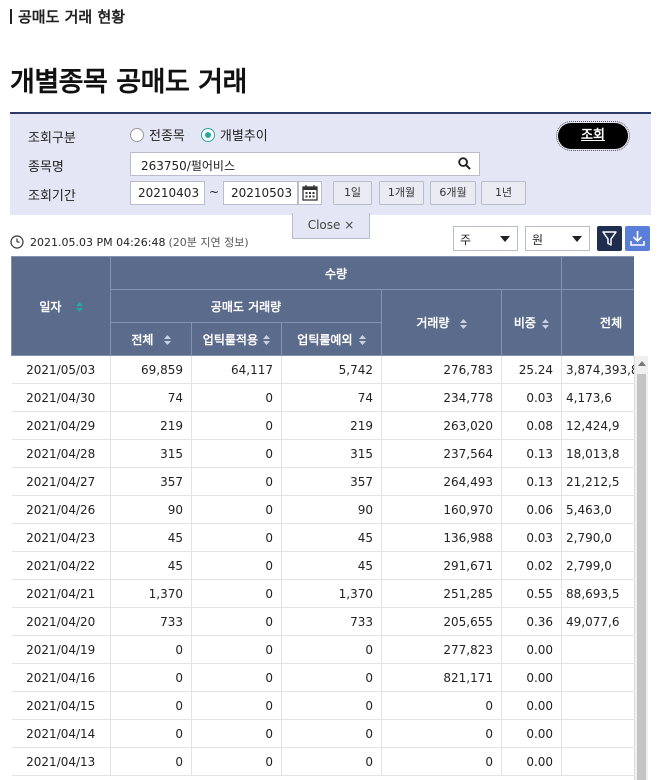  What do you see at coordinates (331, 369) in the screenshot?
I see `table-cell: 5,742` at bounding box center [331, 369].